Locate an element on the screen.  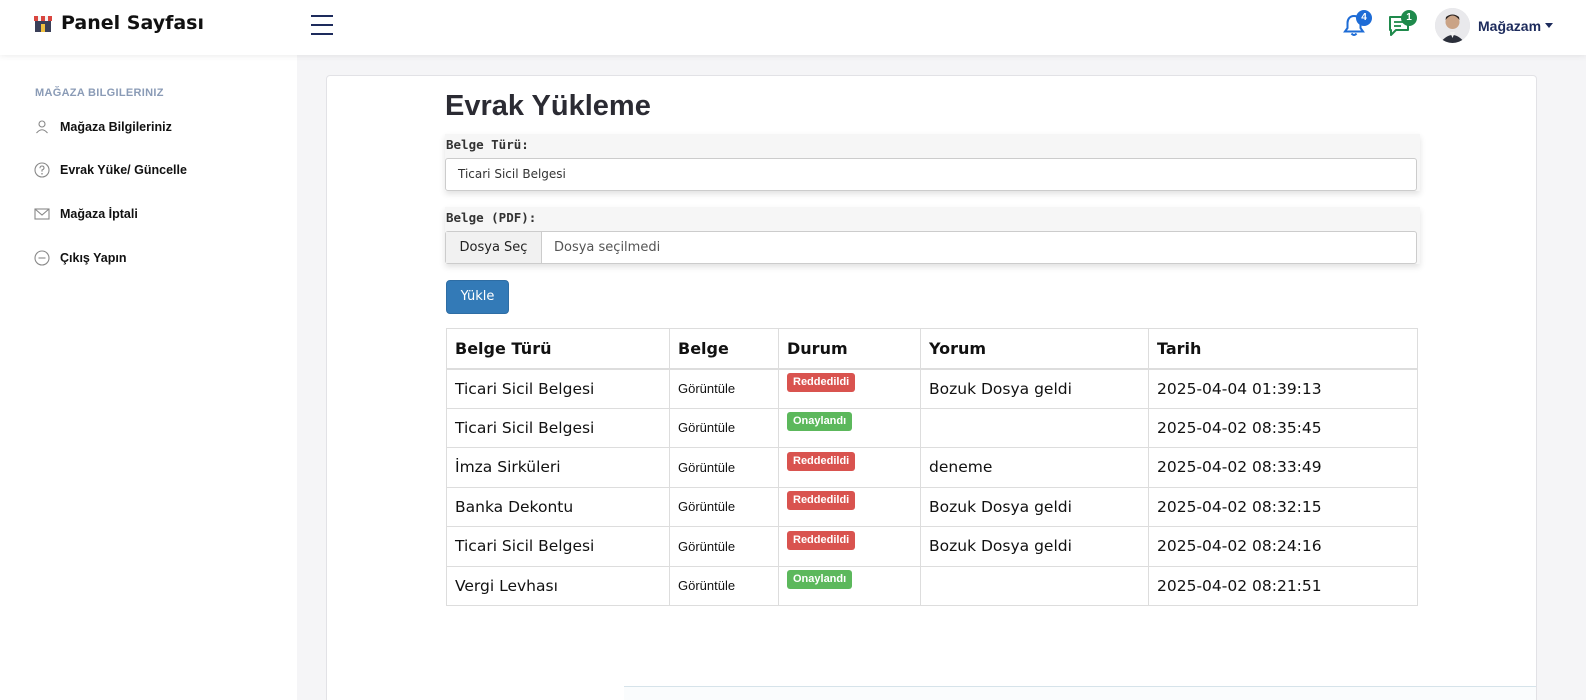
notifications-badge: 4 is located at coordinates (1364, 18).